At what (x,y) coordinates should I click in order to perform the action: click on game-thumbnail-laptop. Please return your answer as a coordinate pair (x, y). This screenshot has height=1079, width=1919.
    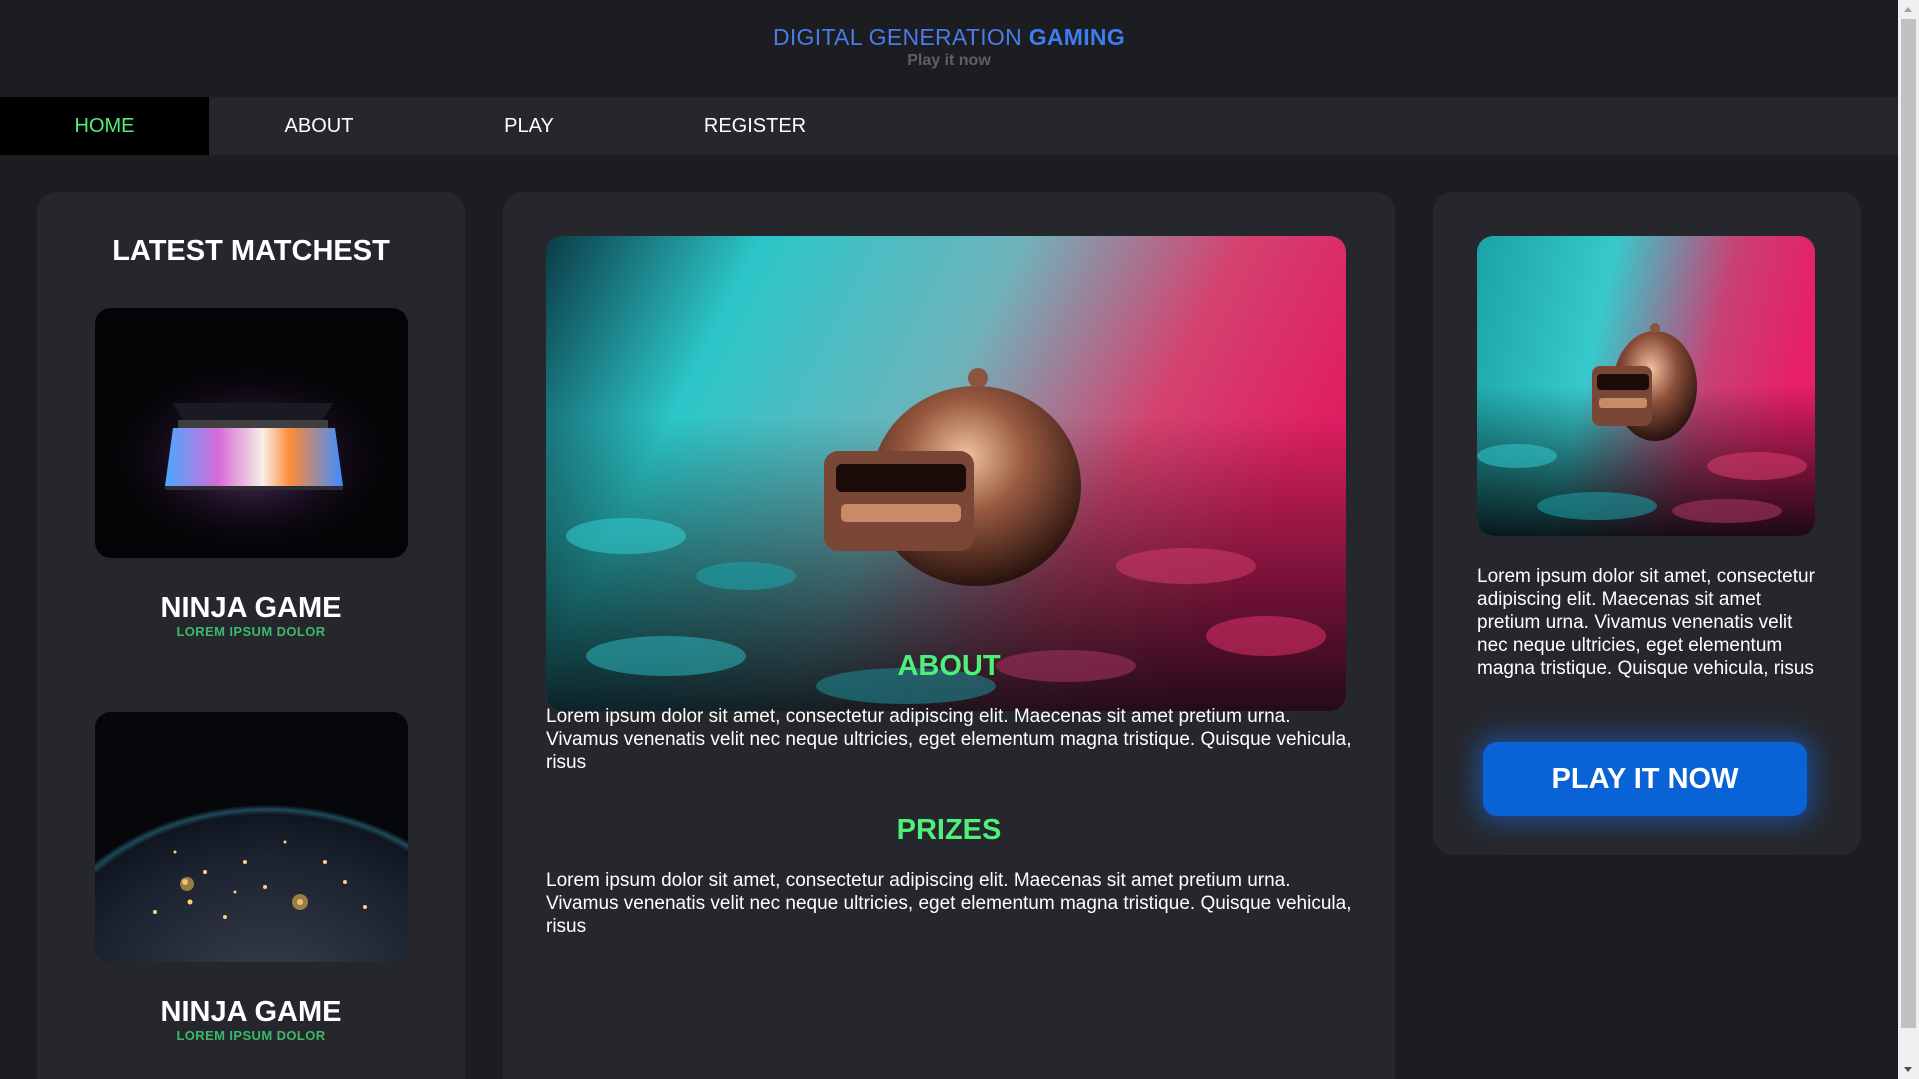
    Looking at the image, I should click on (251, 433).